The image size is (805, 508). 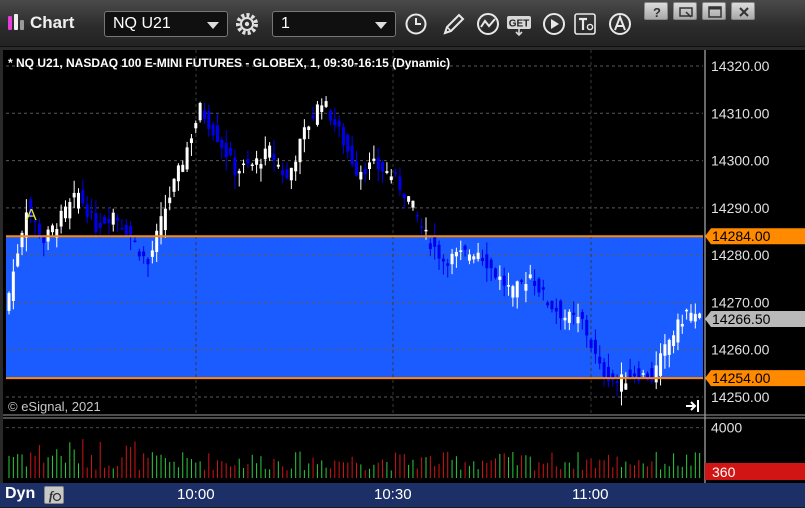 What do you see at coordinates (740, 350) in the screenshot?
I see `price-tick-label: 14260.00` at bounding box center [740, 350].